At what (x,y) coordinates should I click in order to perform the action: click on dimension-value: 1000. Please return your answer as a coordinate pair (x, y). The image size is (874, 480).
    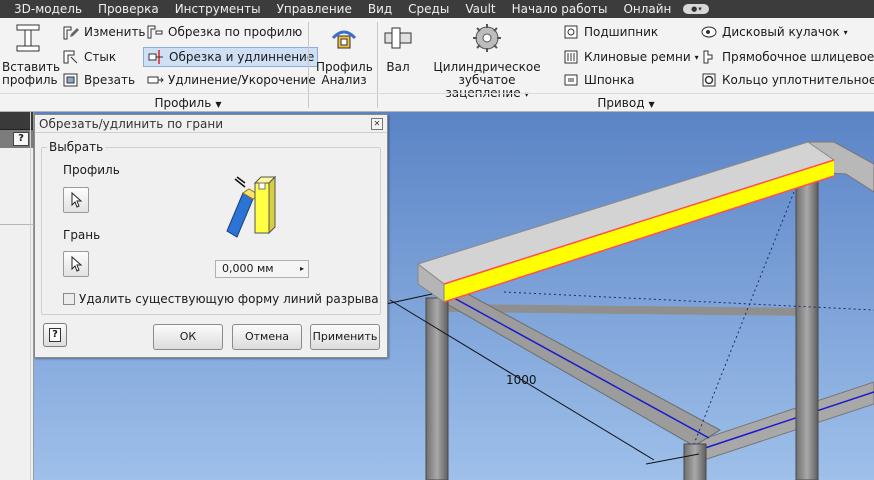
    Looking at the image, I should click on (521, 380).